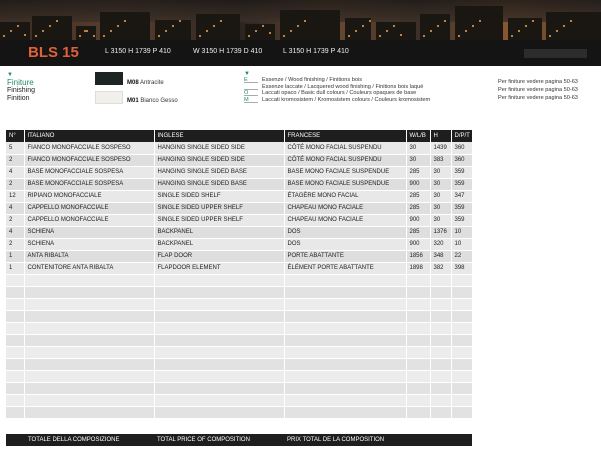 Image resolution: width=601 pixels, height=452 pixels. I want to click on model-name: BLS 15, so click(53, 52).